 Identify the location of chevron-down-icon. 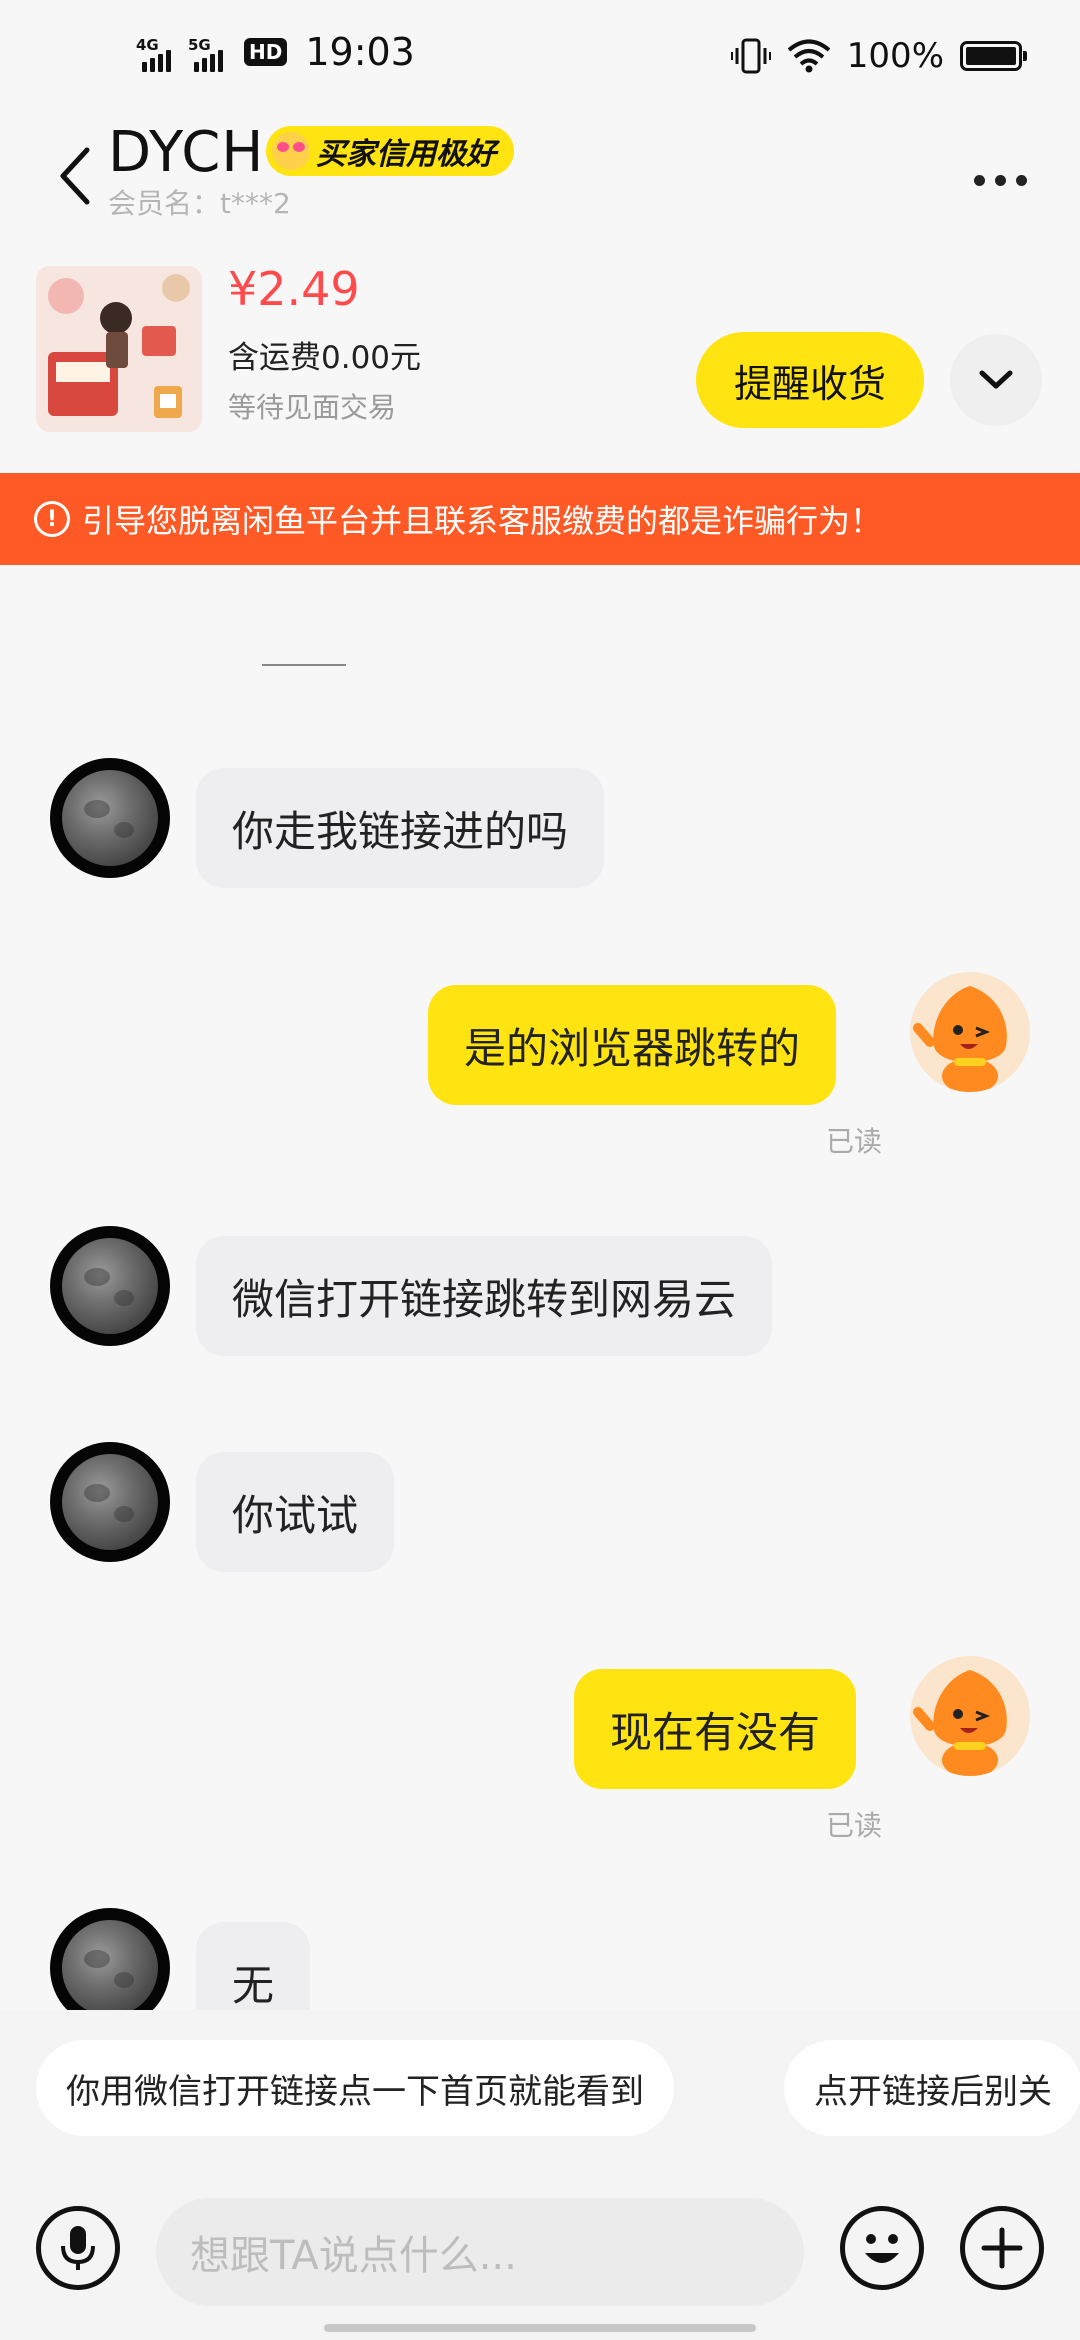
(996, 379).